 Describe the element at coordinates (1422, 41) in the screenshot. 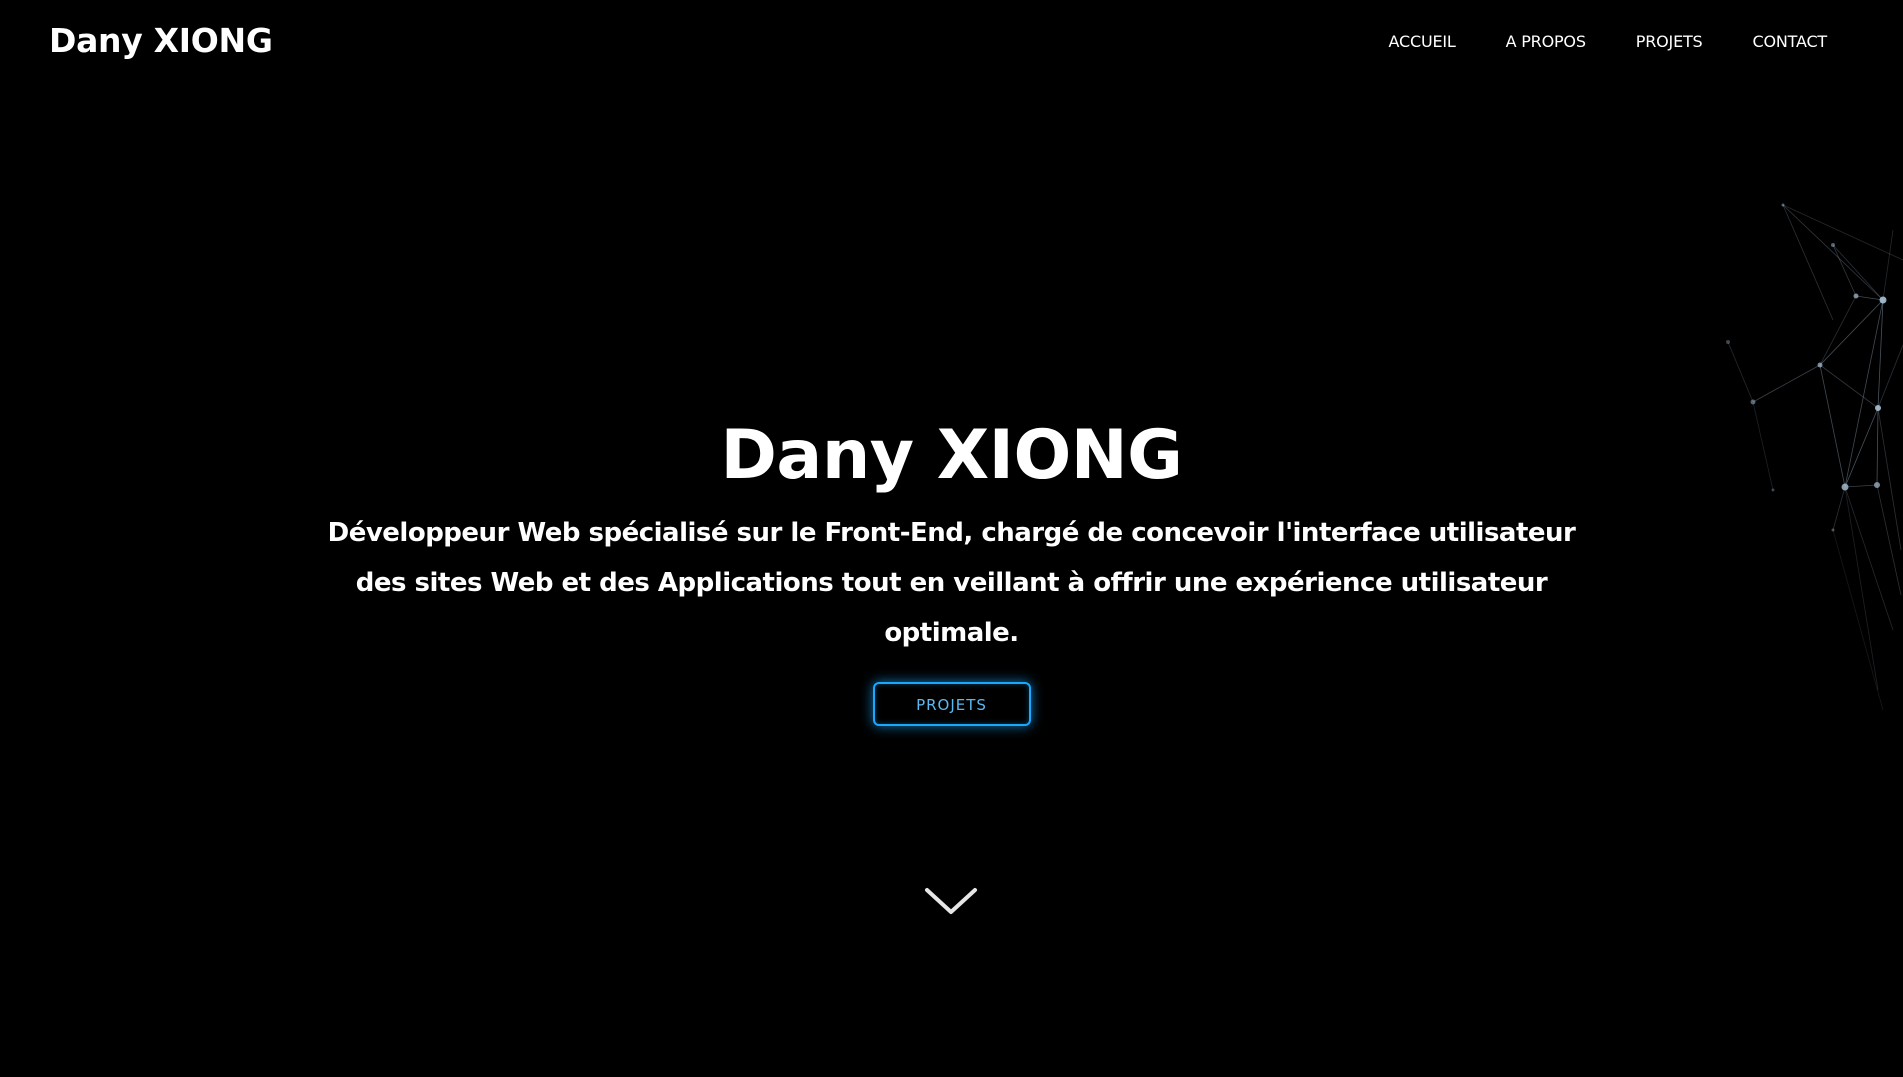

I see `nav-accueil: ACCUEIL` at that location.